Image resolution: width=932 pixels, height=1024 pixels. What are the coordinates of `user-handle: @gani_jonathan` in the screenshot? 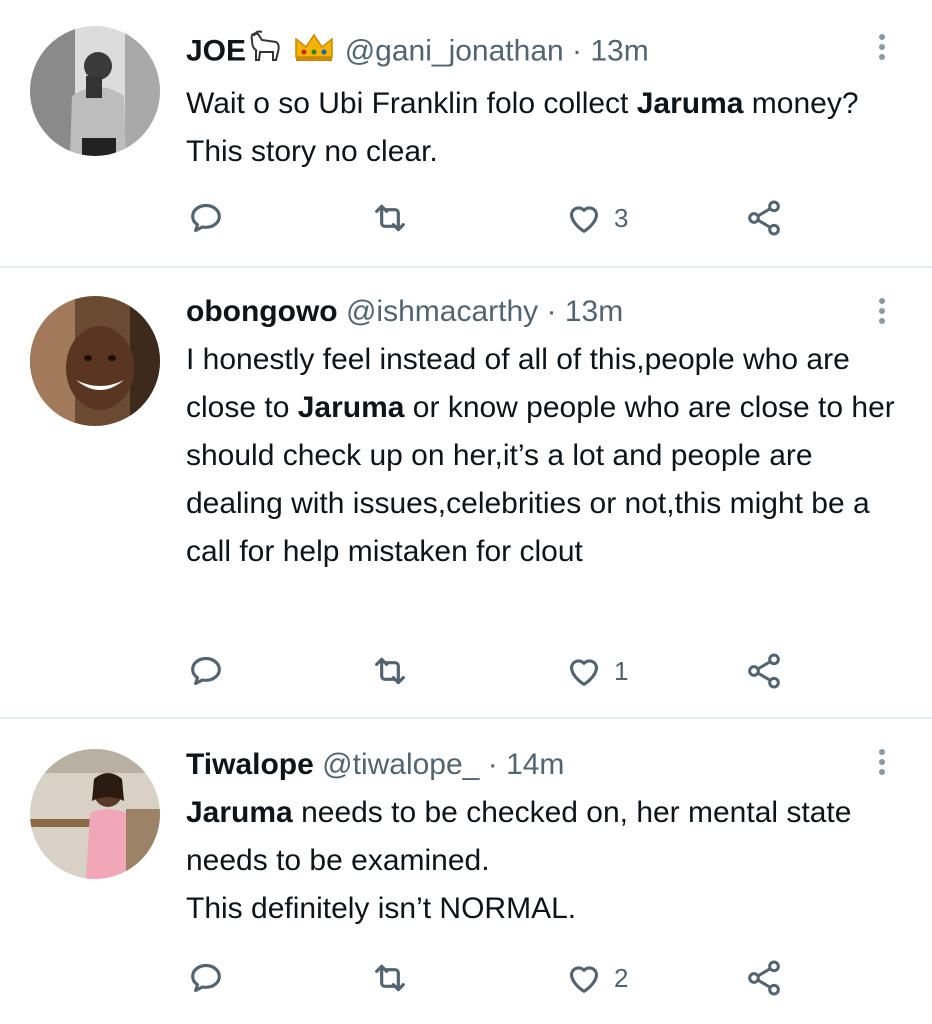 It's located at (454, 50).